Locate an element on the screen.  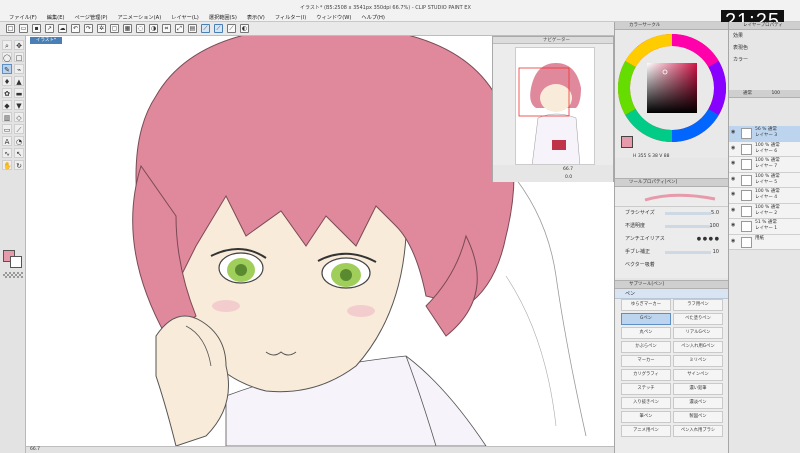
layer-row: ◉ 56 % 通常 レイヤー 3 is located at coordinates (764, 134).